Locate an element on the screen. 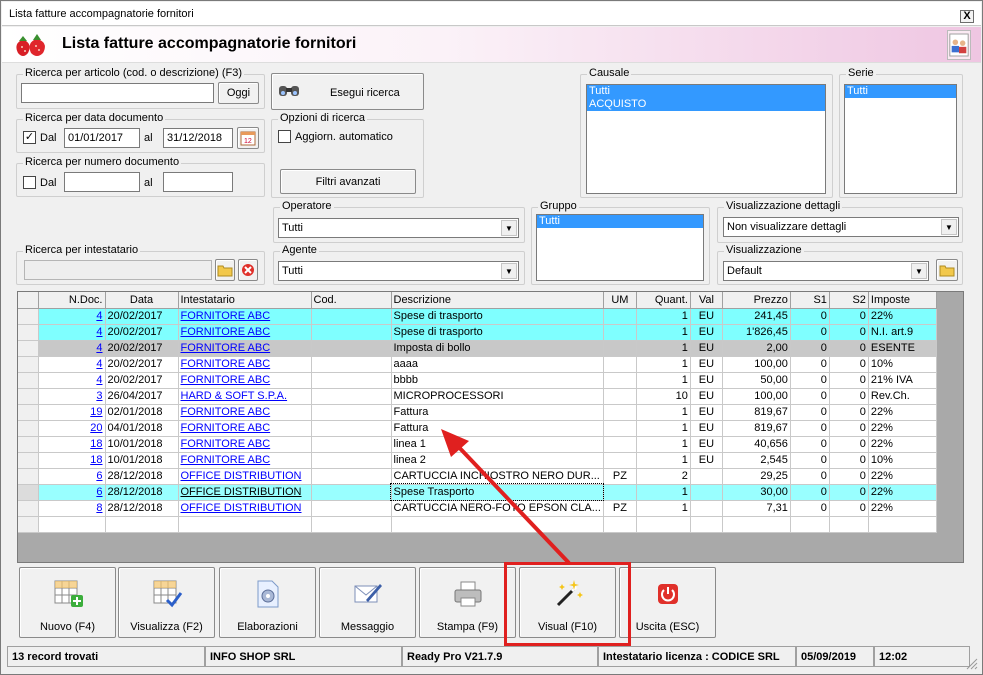  table-cell: 0 is located at coordinates (810, 396).